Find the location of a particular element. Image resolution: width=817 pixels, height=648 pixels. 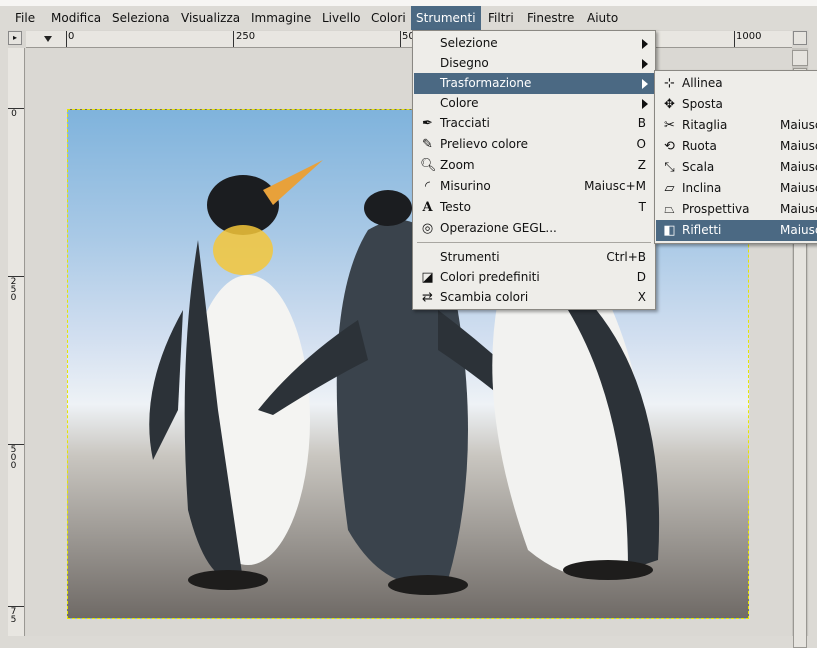

menu-item-label: Scambia colori is located at coordinates (484, 297).